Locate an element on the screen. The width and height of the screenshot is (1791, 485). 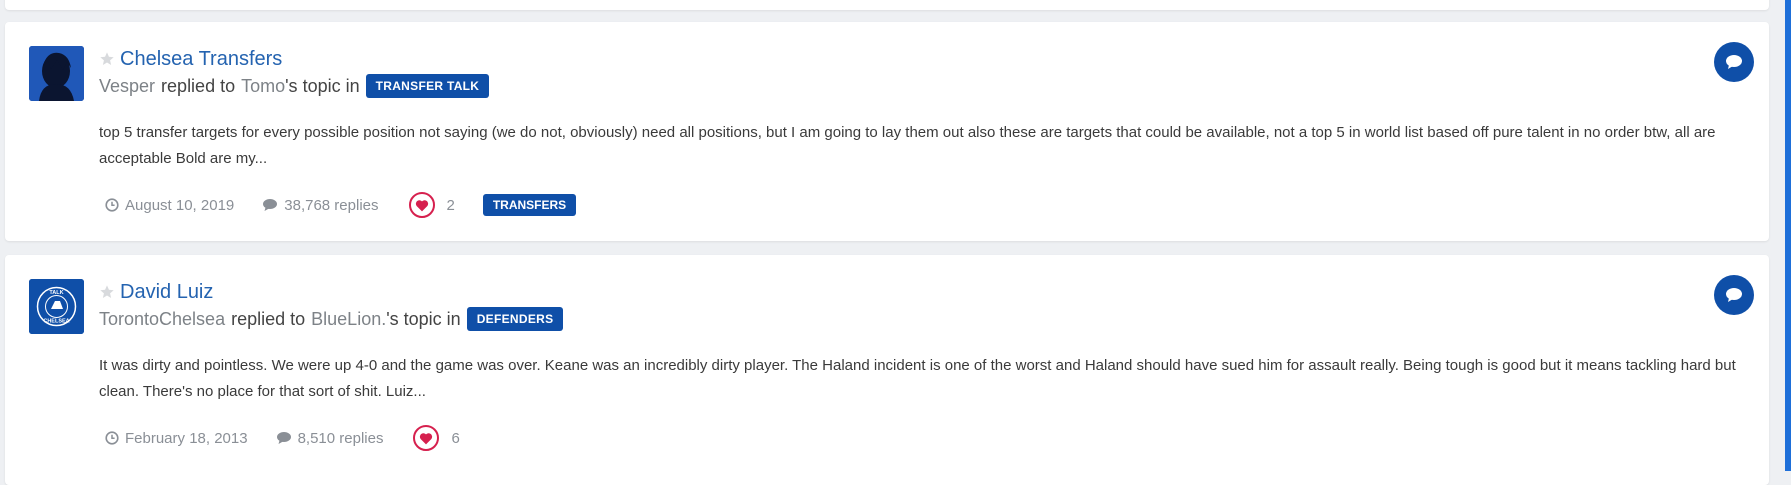
reactions: 2 is located at coordinates (431, 205).